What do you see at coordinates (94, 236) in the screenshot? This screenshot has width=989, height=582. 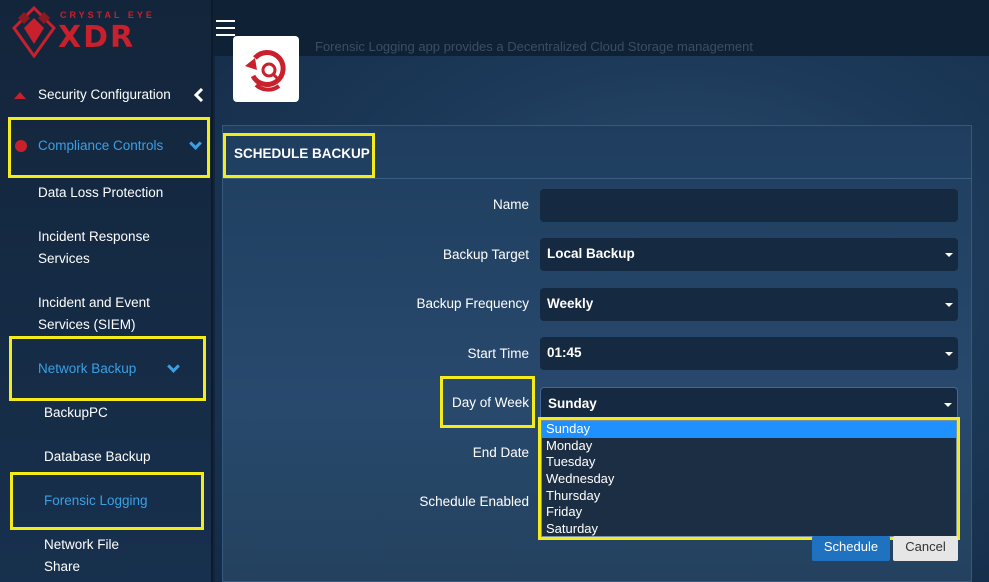 I see `sidebar-item-label: Incident Response` at bounding box center [94, 236].